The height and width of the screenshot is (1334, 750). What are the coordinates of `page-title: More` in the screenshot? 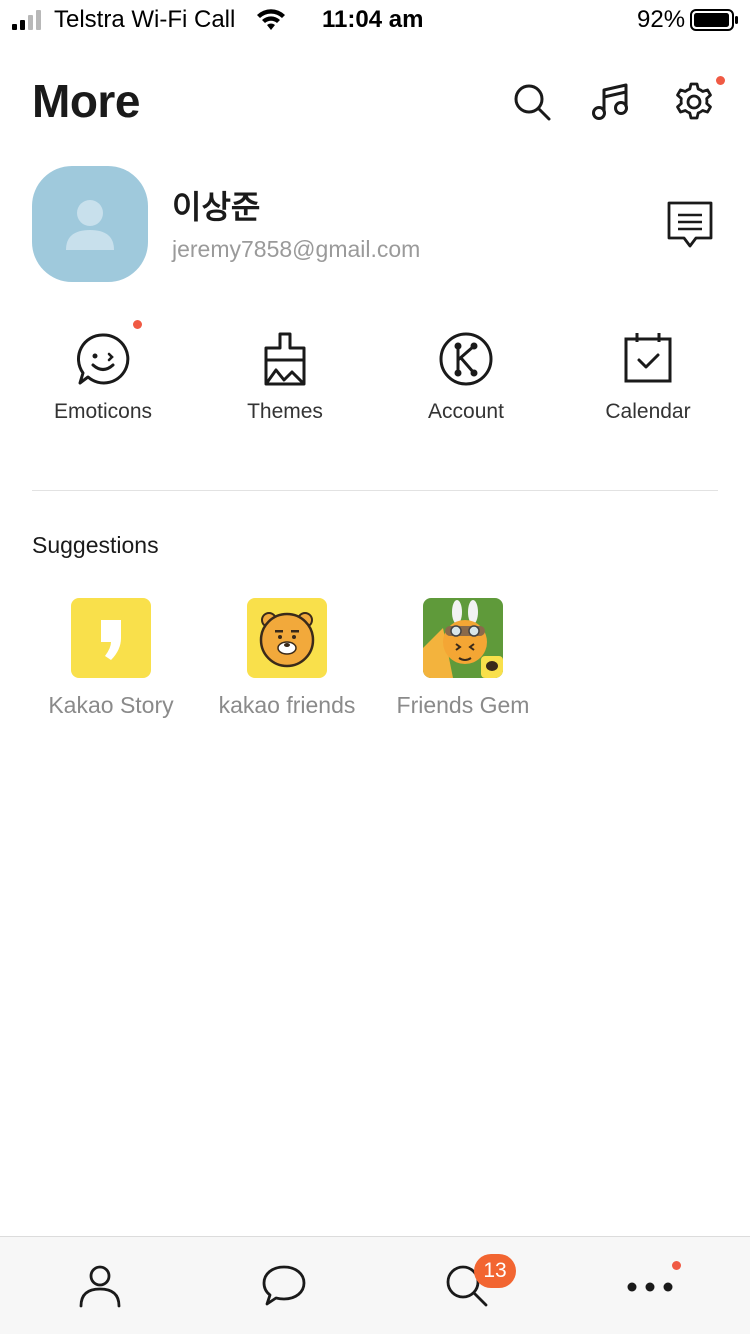 It's located at (86, 101).